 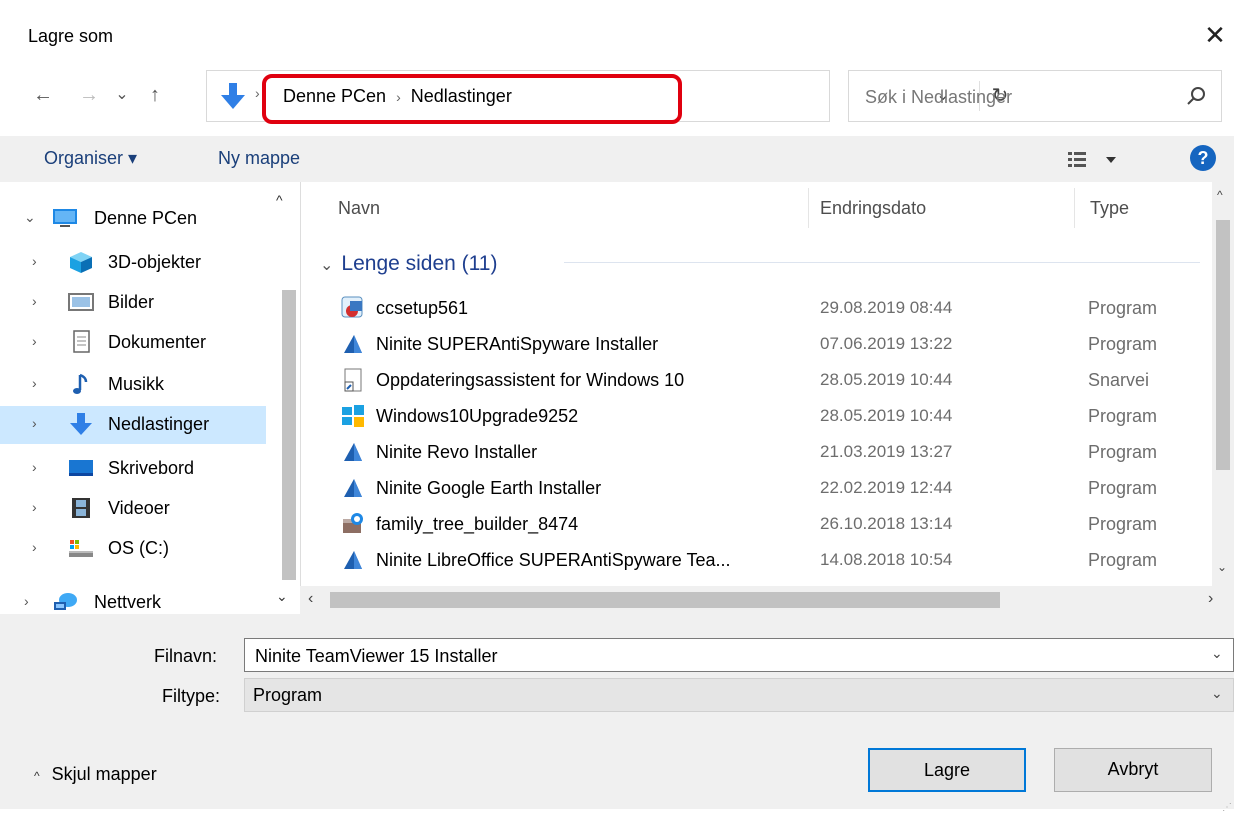 I want to click on sidebar-item-label: Videoer, so click(x=139, y=508).